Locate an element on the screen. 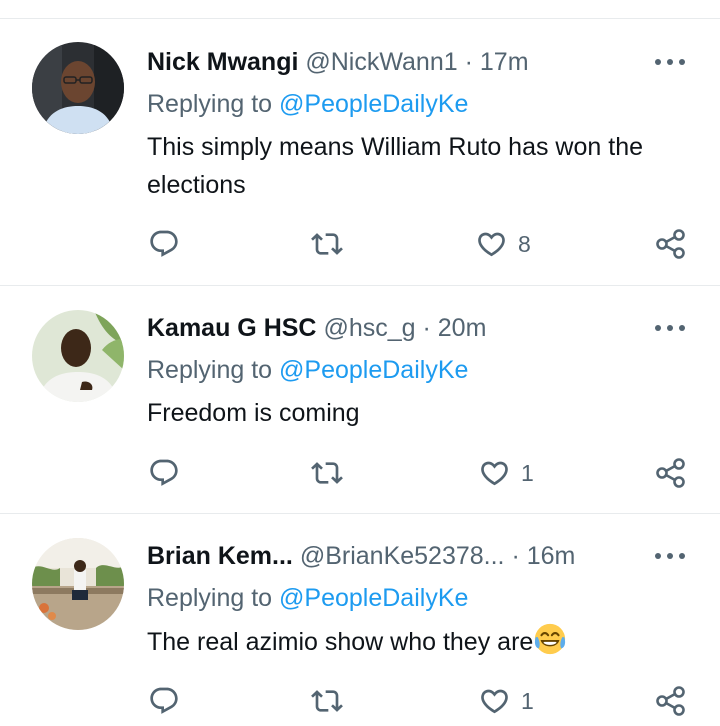  like-button: 8 is located at coordinates (503, 244).